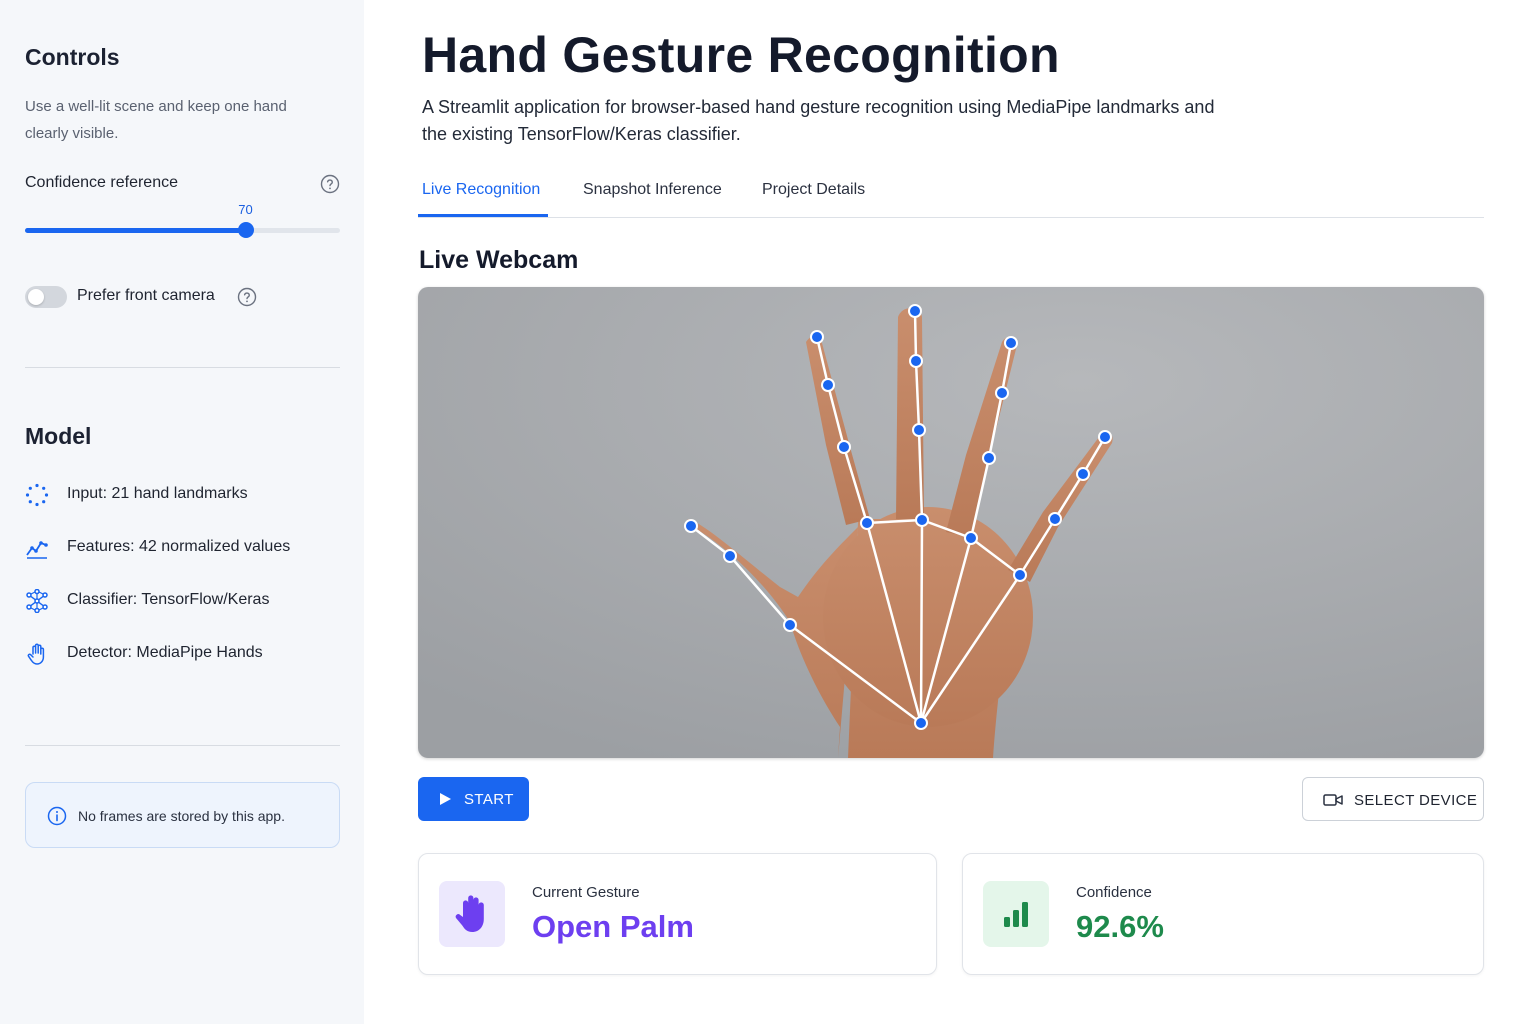 This screenshot has width=1536, height=1024. Describe the element at coordinates (652, 190) in the screenshot. I see `tab-snapshot-inference: Snapshot Inference` at that location.